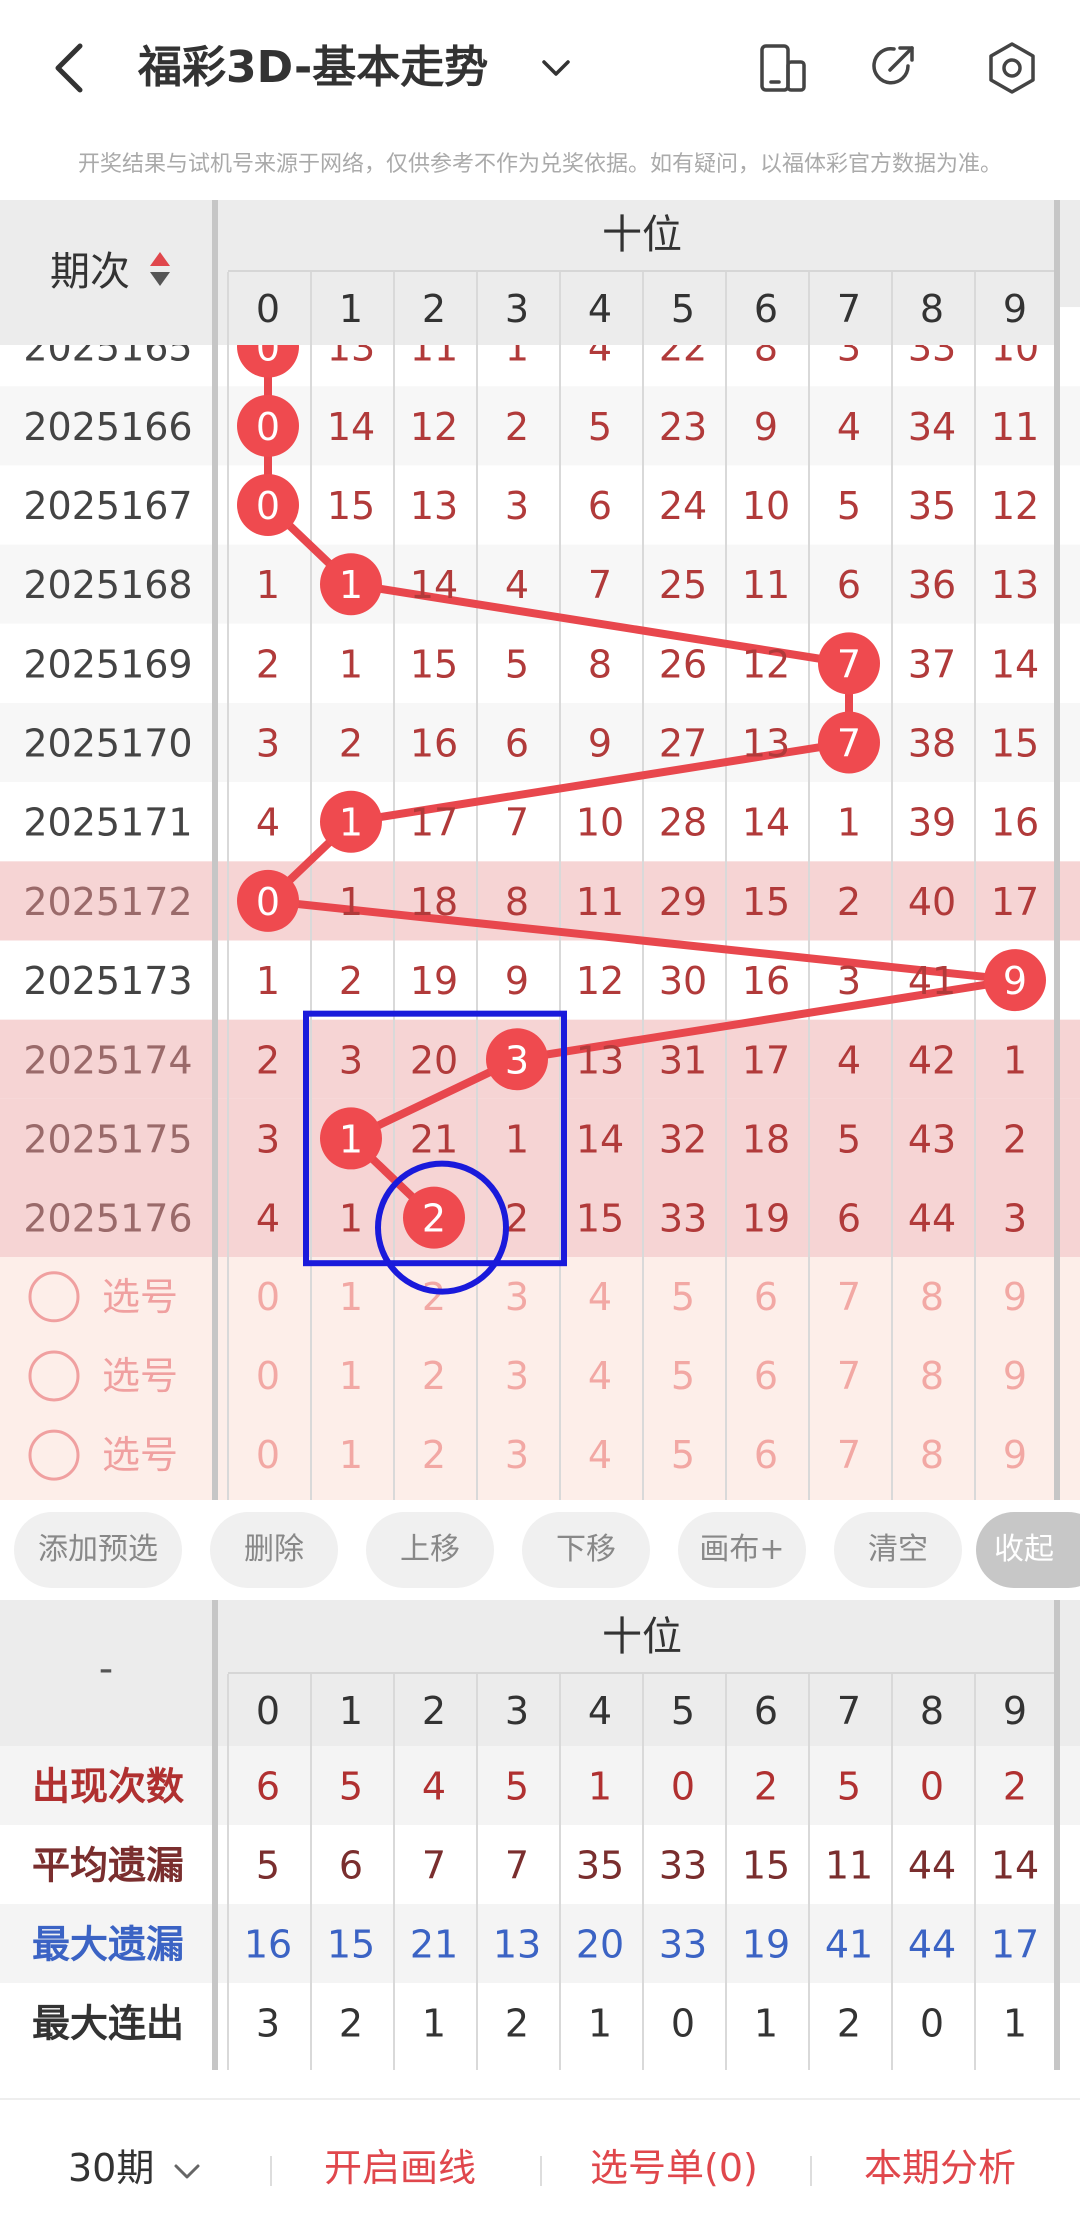  I want to click on device-layout-icon, so click(783, 68).